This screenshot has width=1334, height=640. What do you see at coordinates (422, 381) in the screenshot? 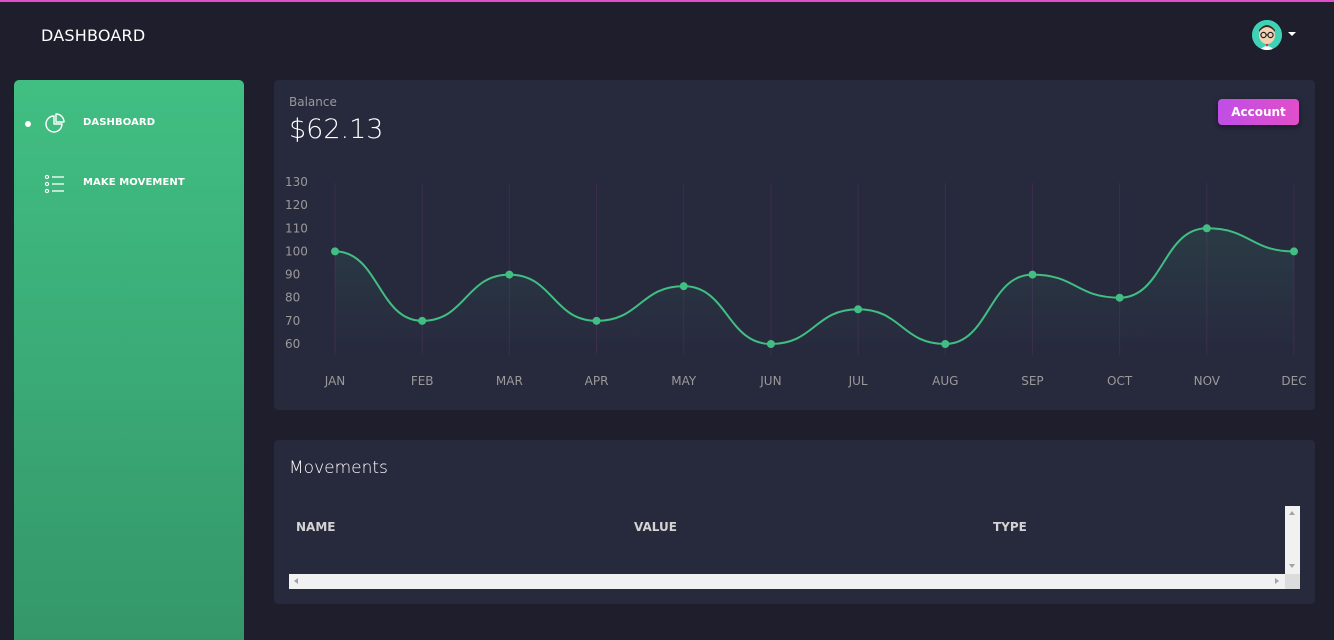
I see `x-tick-label: FEB` at bounding box center [422, 381].